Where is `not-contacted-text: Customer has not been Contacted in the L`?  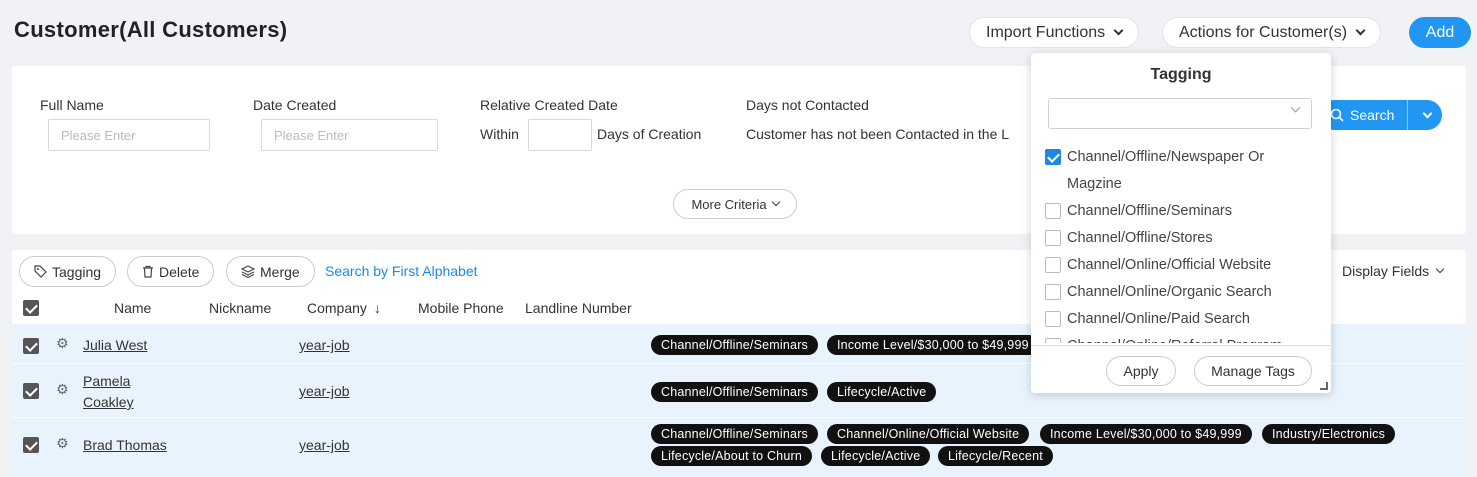 not-contacted-text: Customer has not been Contacted in the L is located at coordinates (878, 134).